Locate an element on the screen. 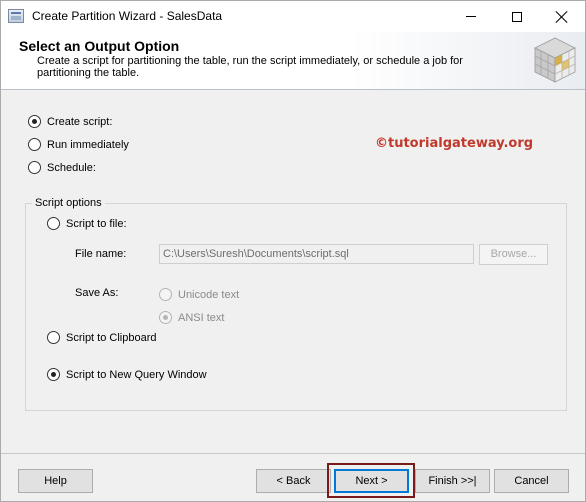 This screenshot has width=586, height=502. radio-disabled-icon is located at coordinates (165, 294).